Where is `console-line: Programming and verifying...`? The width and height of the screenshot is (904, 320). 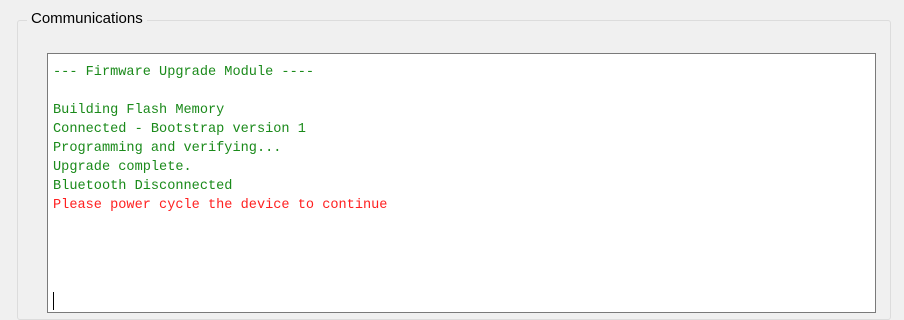 console-line: Programming and verifying... is located at coordinates (167, 148).